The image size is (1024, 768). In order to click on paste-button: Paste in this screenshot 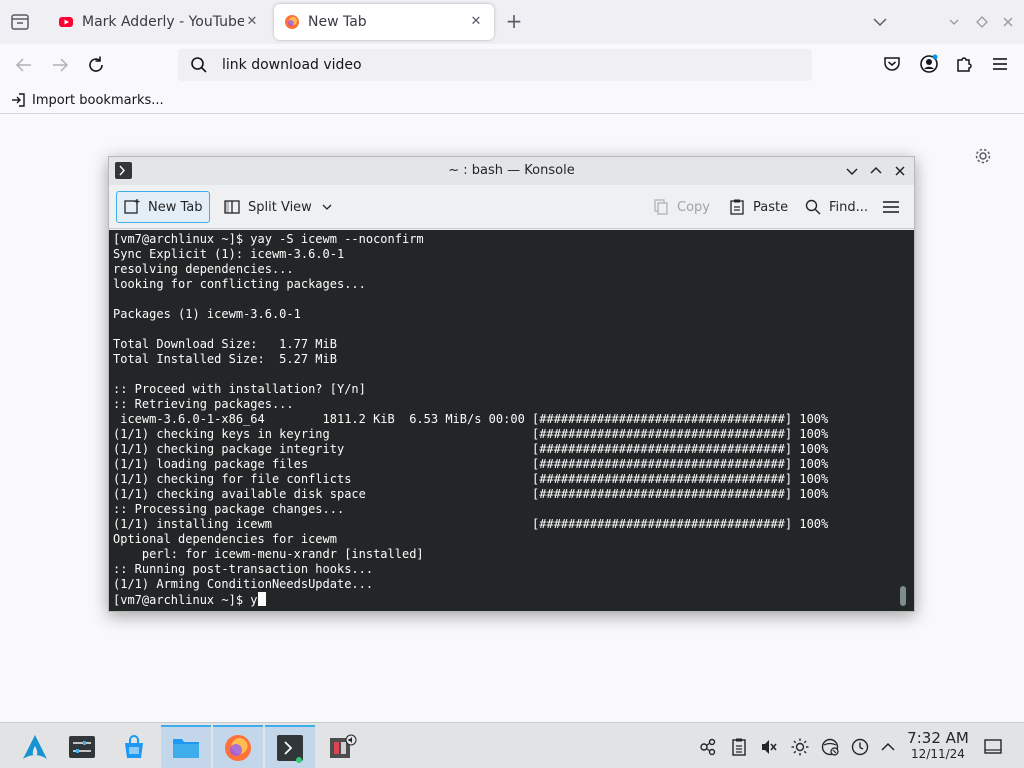, I will do `click(758, 207)`.